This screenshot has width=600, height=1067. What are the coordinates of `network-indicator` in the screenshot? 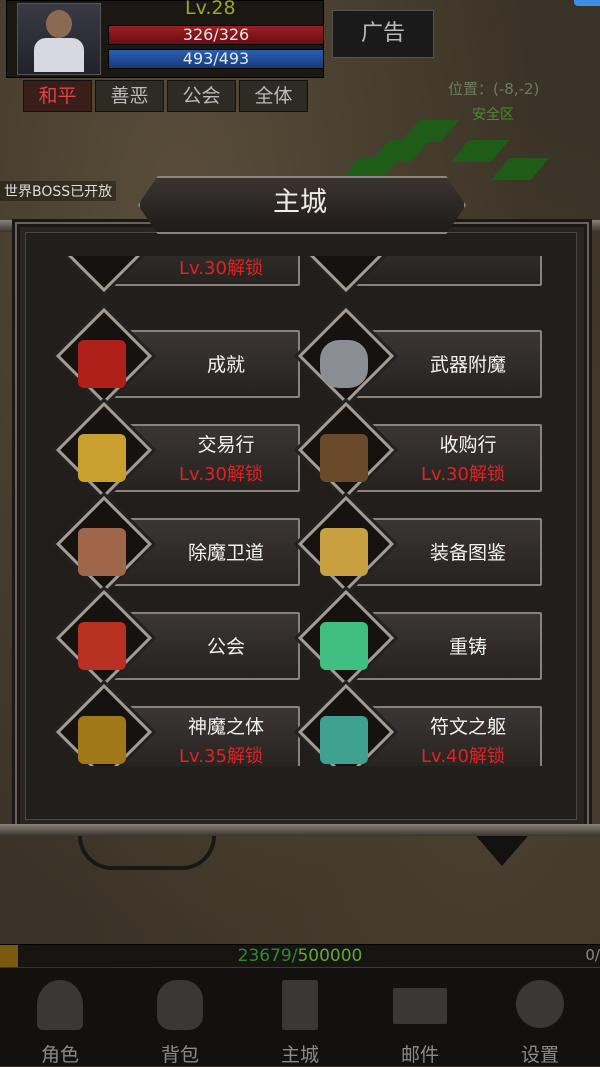 It's located at (587, 3).